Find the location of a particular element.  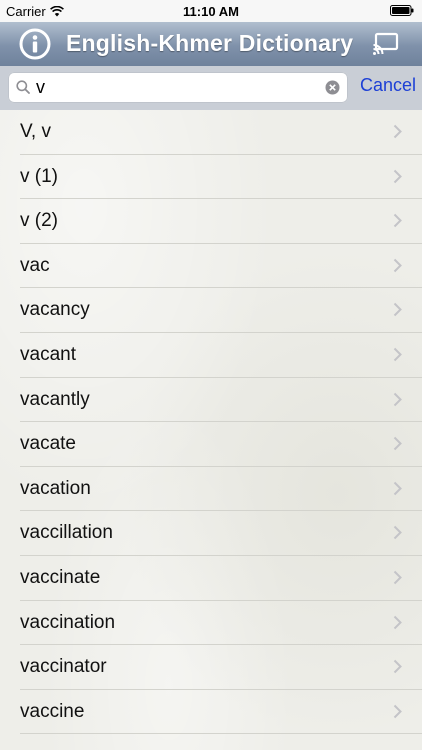

title-bar: English-Khmer Dictionary is located at coordinates (211, 44).